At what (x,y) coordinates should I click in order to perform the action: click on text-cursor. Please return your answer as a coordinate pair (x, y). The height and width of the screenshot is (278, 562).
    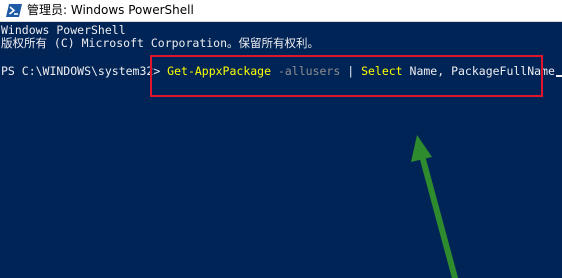
    Looking at the image, I should click on (558, 76).